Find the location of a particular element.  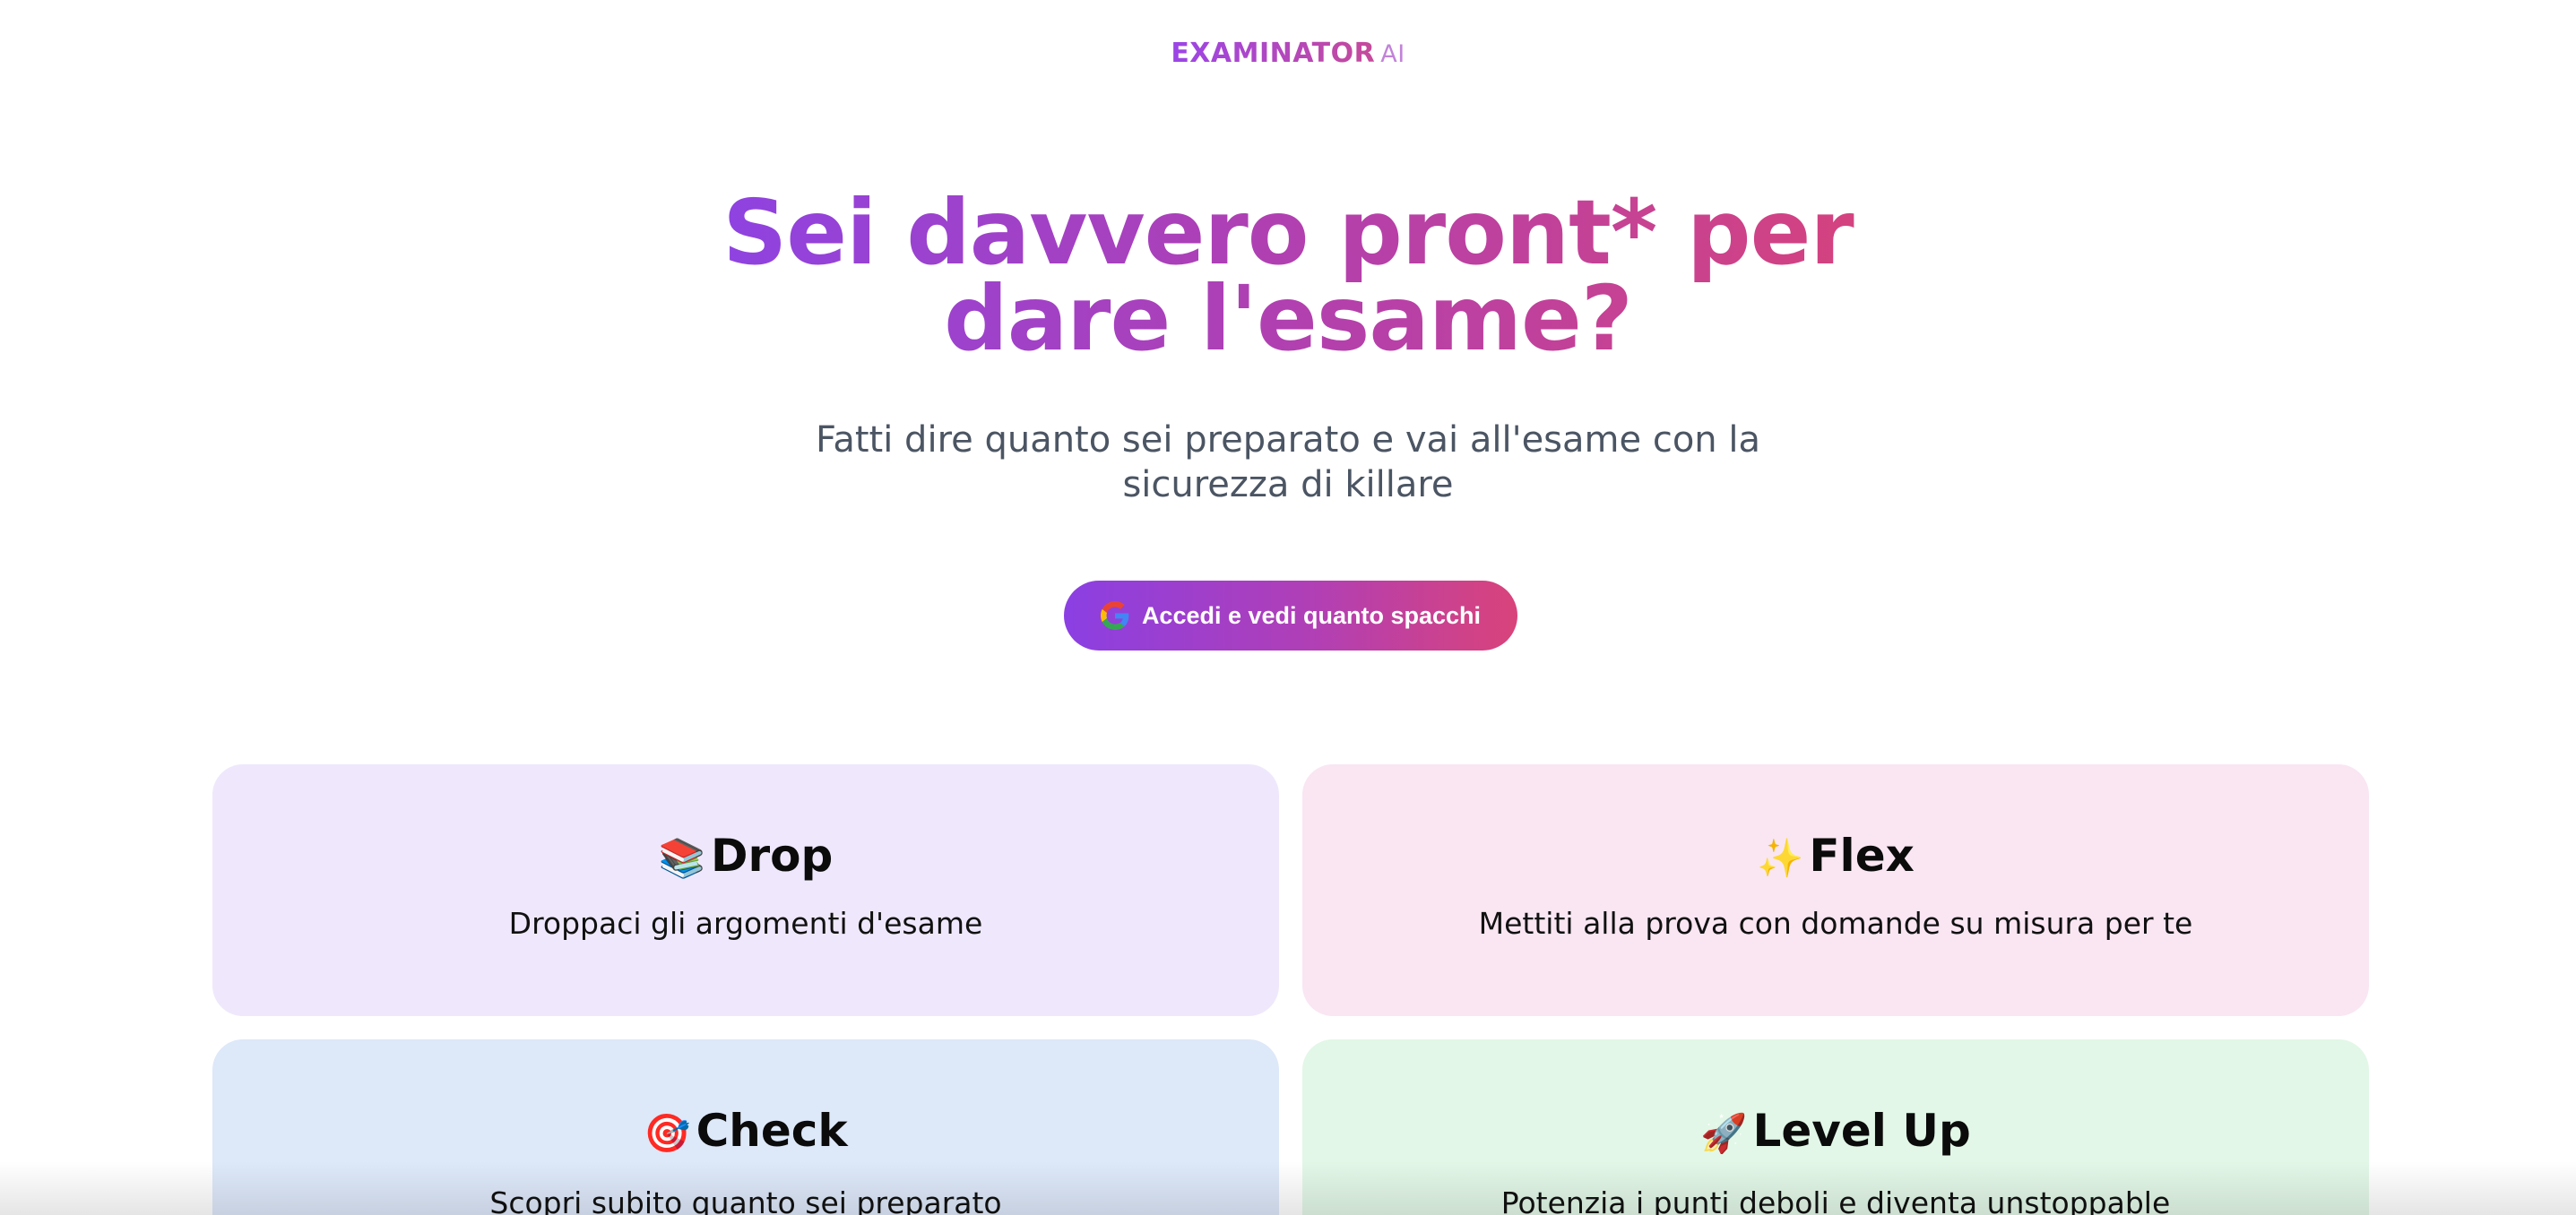

brand-logo: EXAMINATOR AI is located at coordinates (1288, 53).